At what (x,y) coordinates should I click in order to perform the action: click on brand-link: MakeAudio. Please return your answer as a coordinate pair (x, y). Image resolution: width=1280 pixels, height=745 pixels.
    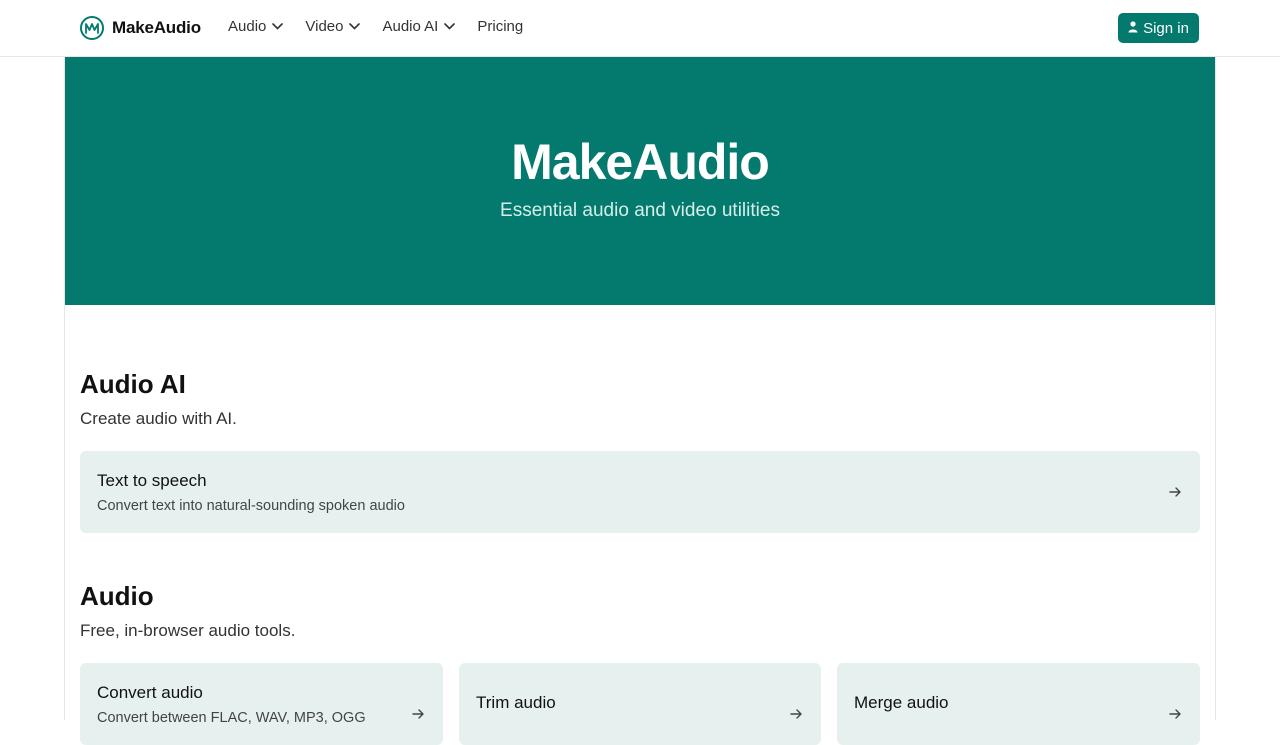
    Looking at the image, I should click on (140, 28).